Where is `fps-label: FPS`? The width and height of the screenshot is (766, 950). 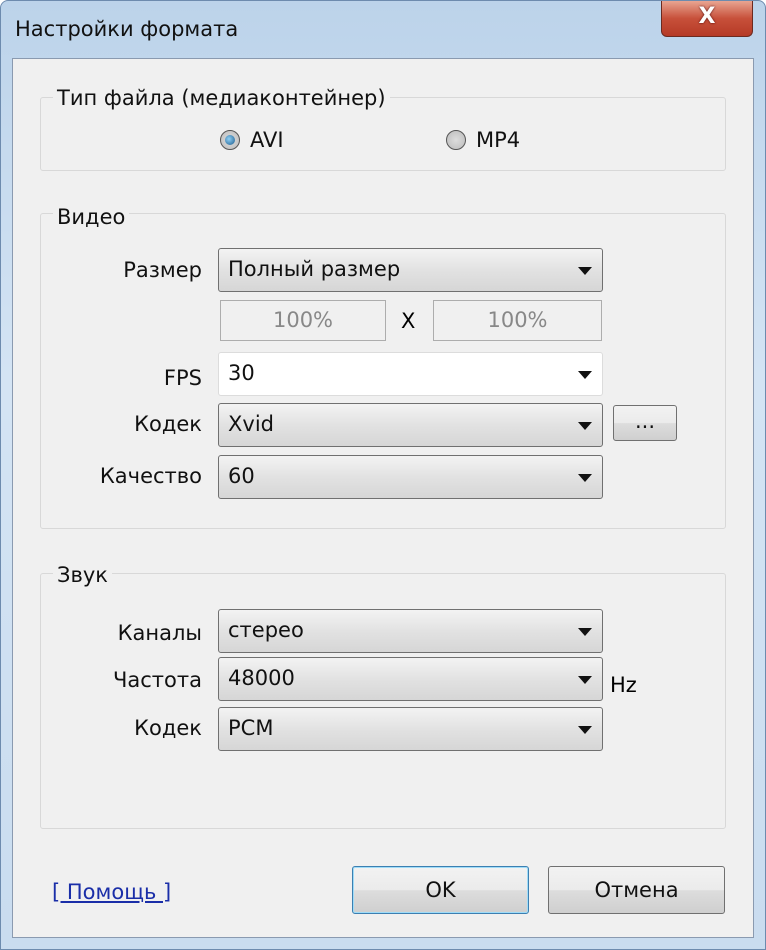 fps-label: FPS is located at coordinates (182, 378).